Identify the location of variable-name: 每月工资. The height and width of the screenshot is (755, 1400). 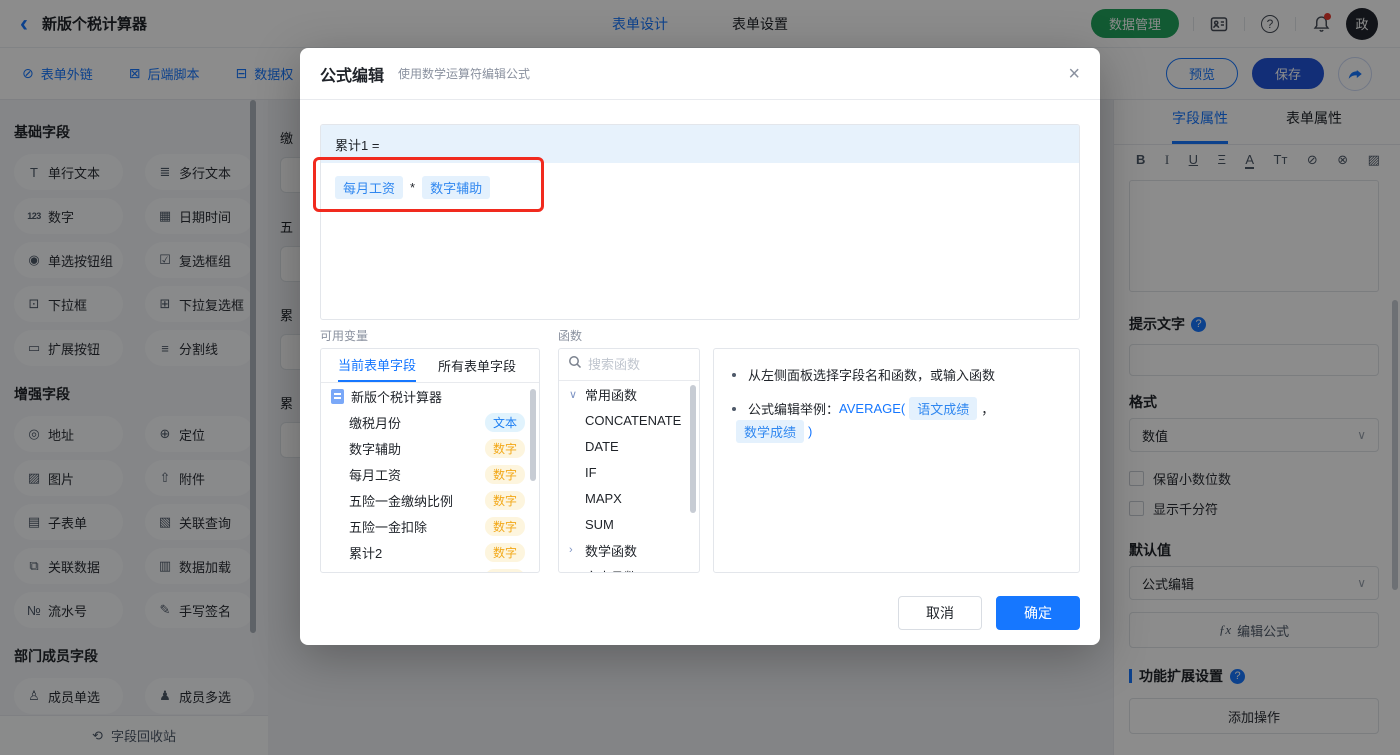
(375, 475).